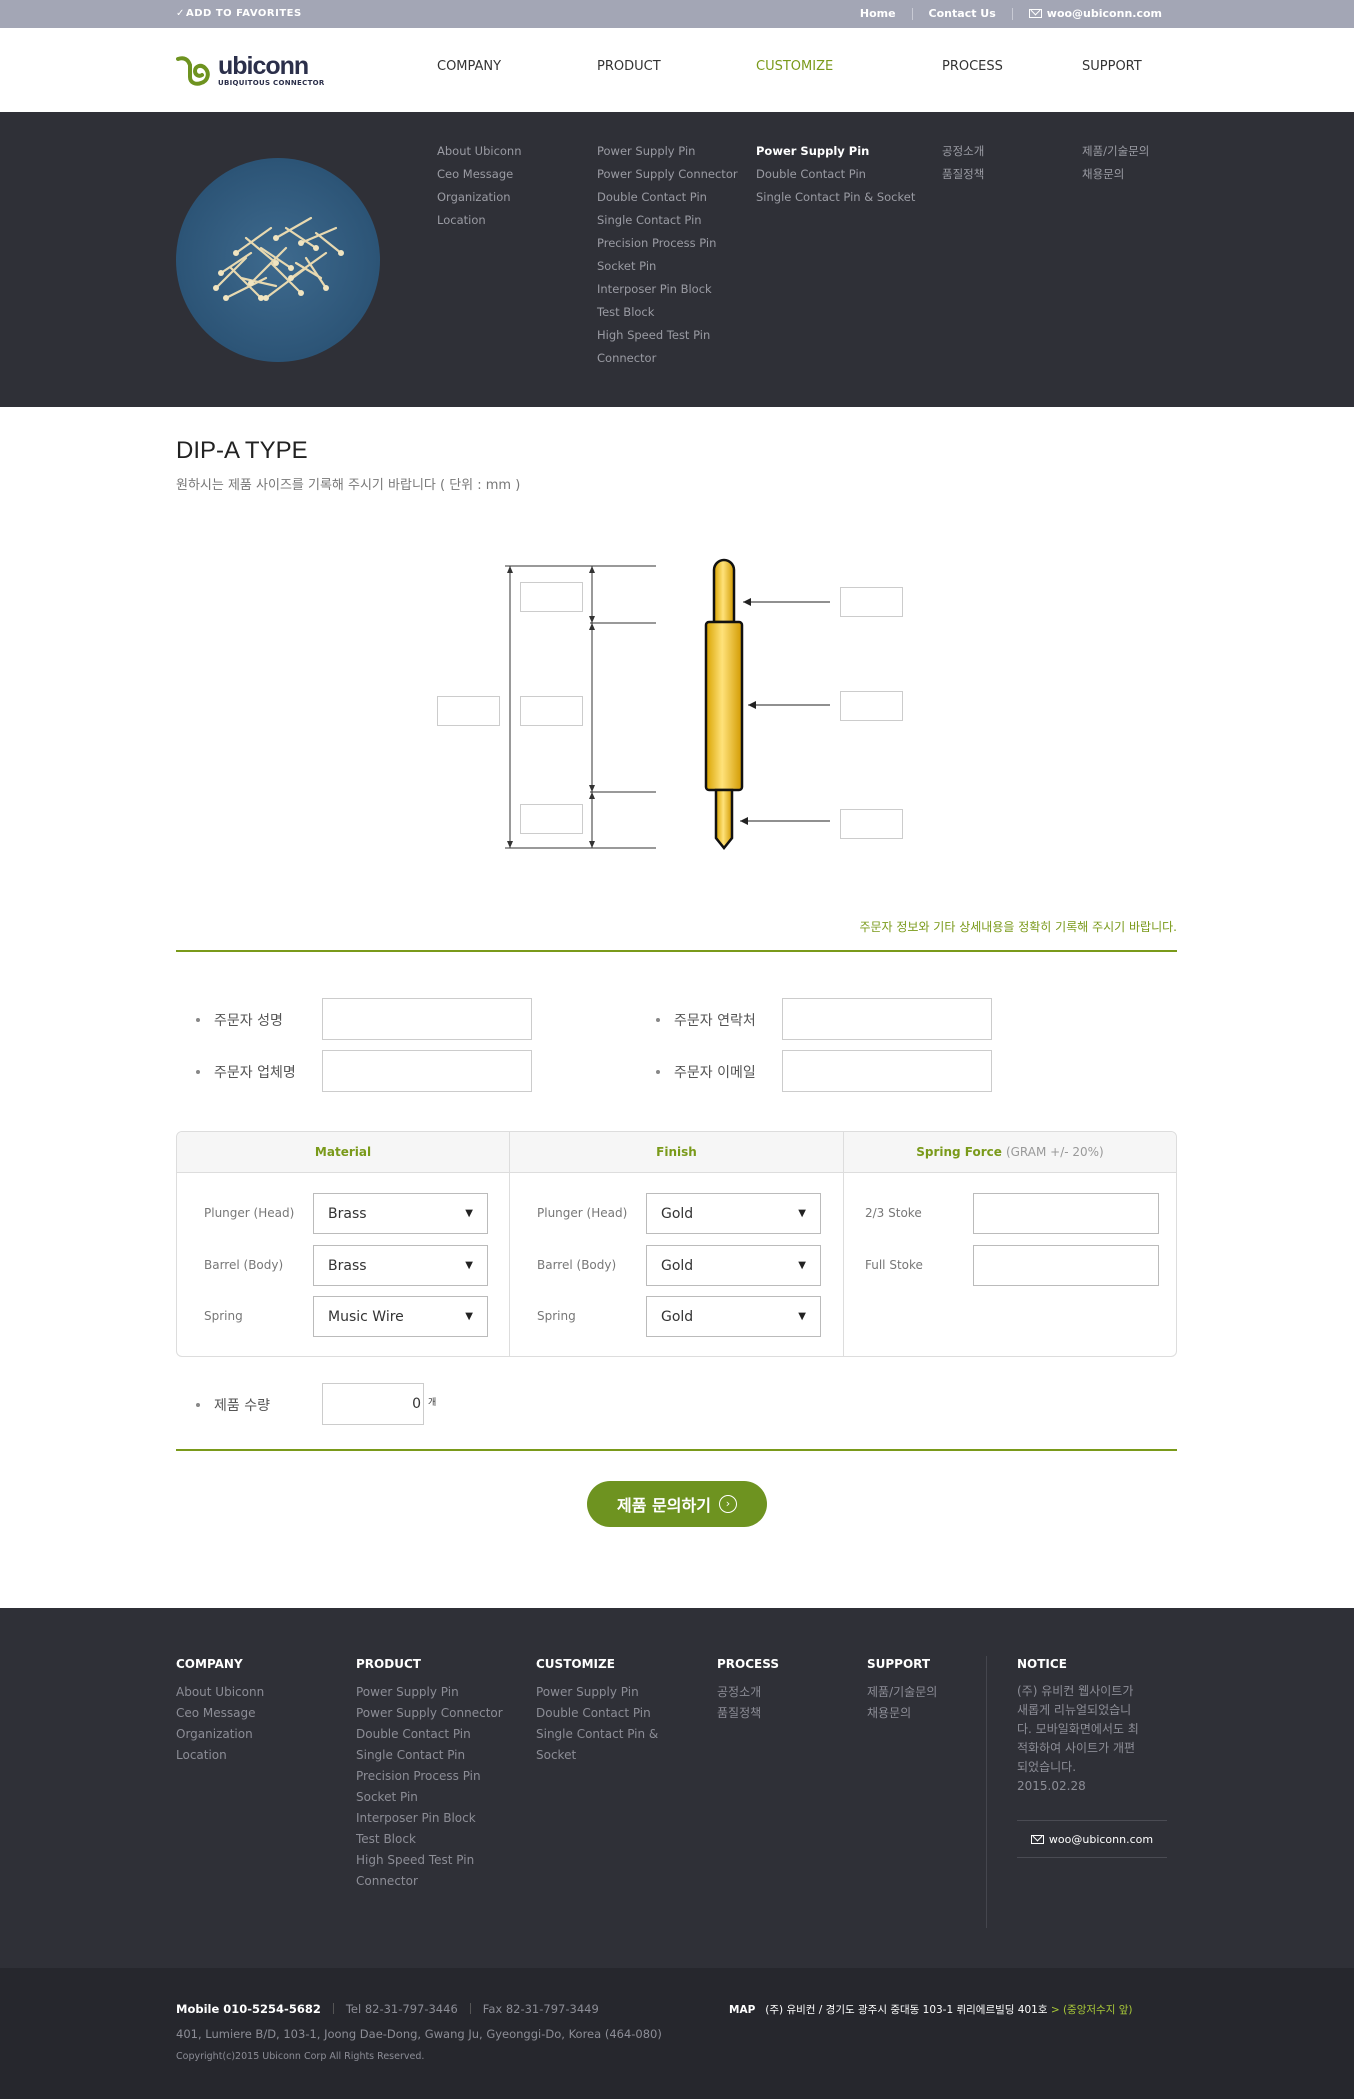 This screenshot has height=2099, width=1354. I want to click on mega-item: Ceo Message, so click(479, 174).